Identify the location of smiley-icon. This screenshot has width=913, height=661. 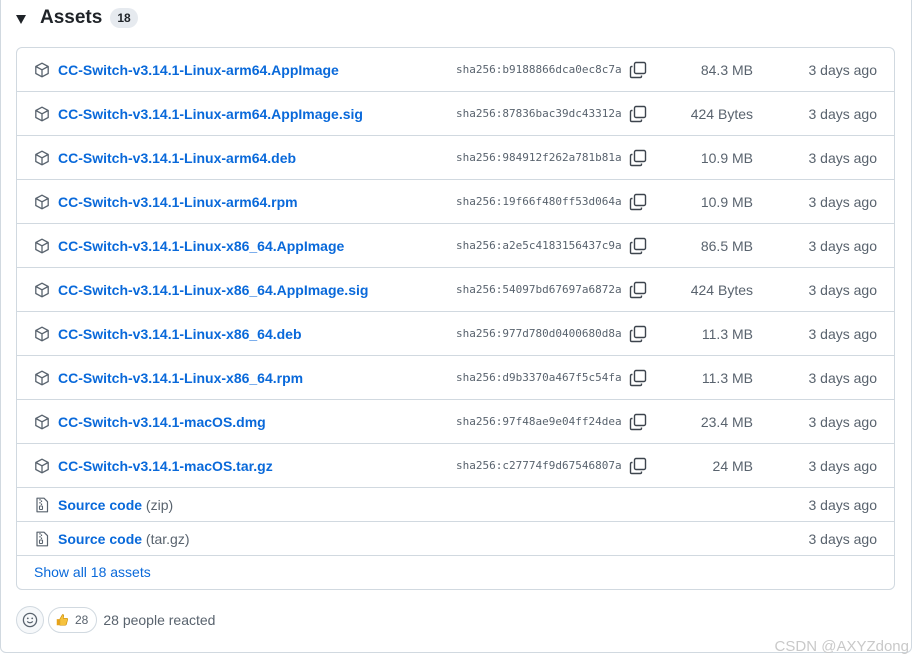
(30, 620).